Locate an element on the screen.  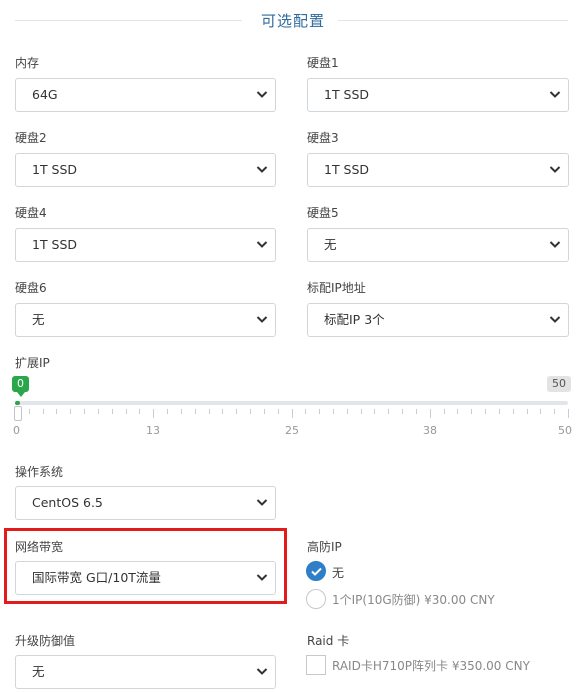
defense-label: 升级防御值 is located at coordinates (45, 641).